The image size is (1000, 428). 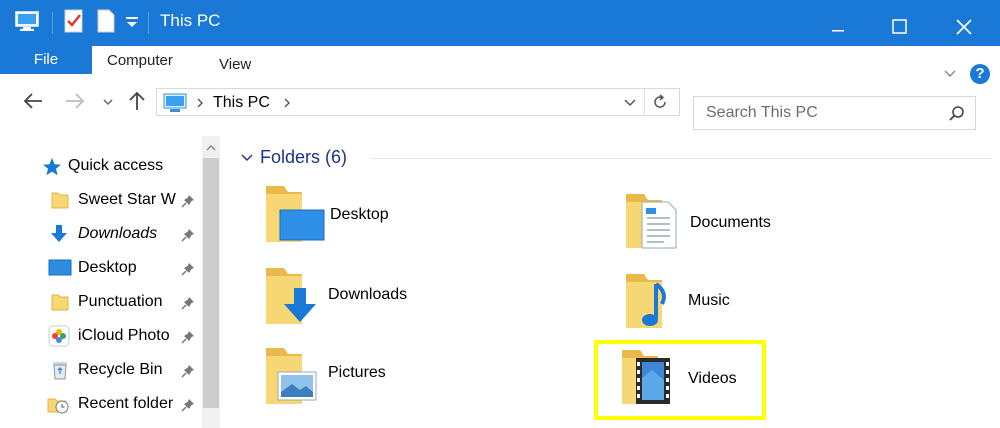 I want to click on sidebar-item-label: Sweet Star W, so click(x=127, y=199).